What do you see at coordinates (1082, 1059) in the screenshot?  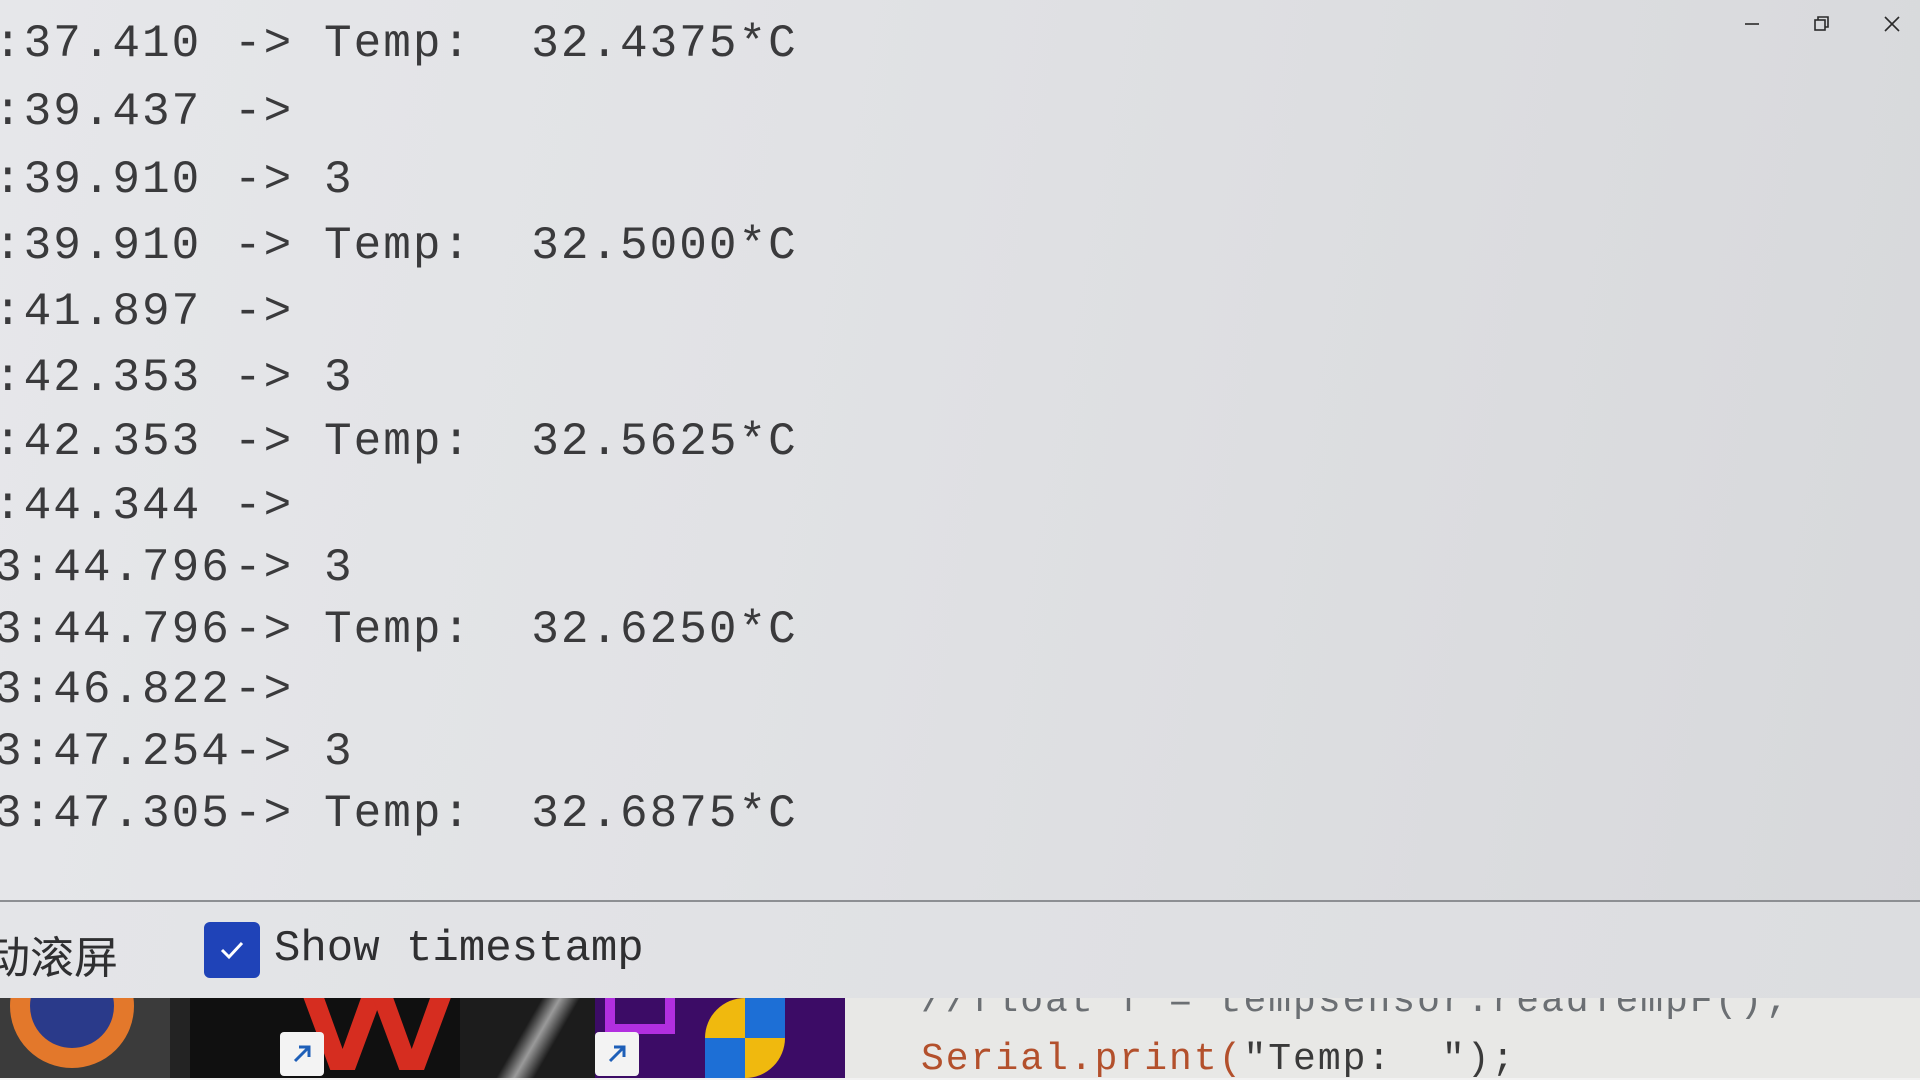 I see `code-call: Serial.print(` at bounding box center [1082, 1059].